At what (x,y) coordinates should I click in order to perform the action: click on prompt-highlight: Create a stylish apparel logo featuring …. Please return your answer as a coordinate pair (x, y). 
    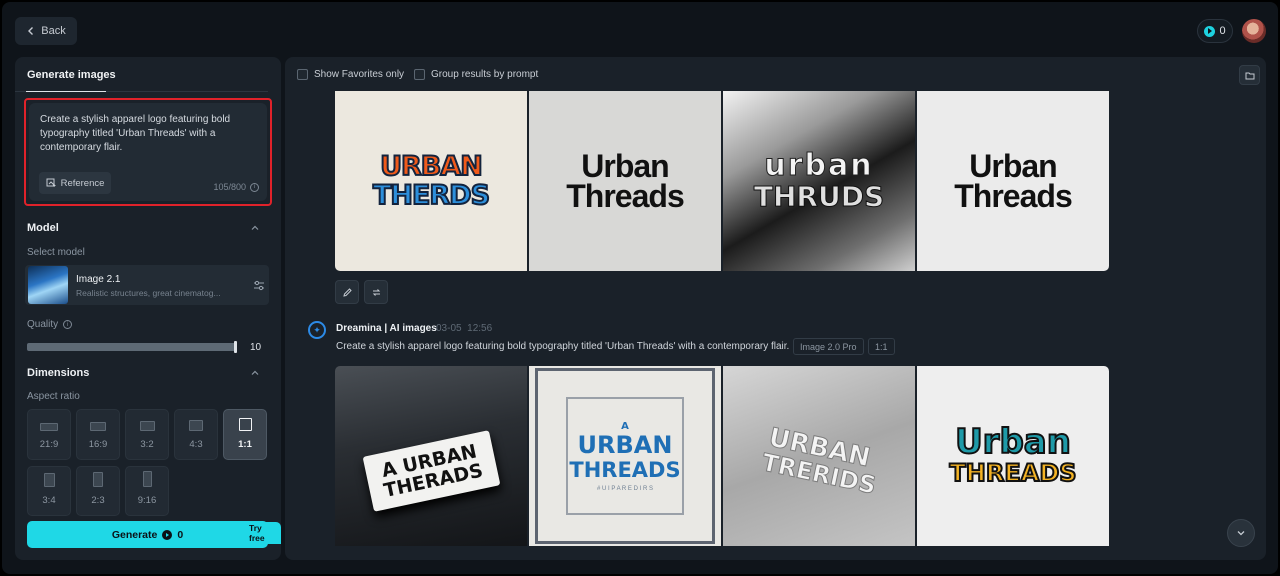
    Looking at the image, I should click on (148, 152).